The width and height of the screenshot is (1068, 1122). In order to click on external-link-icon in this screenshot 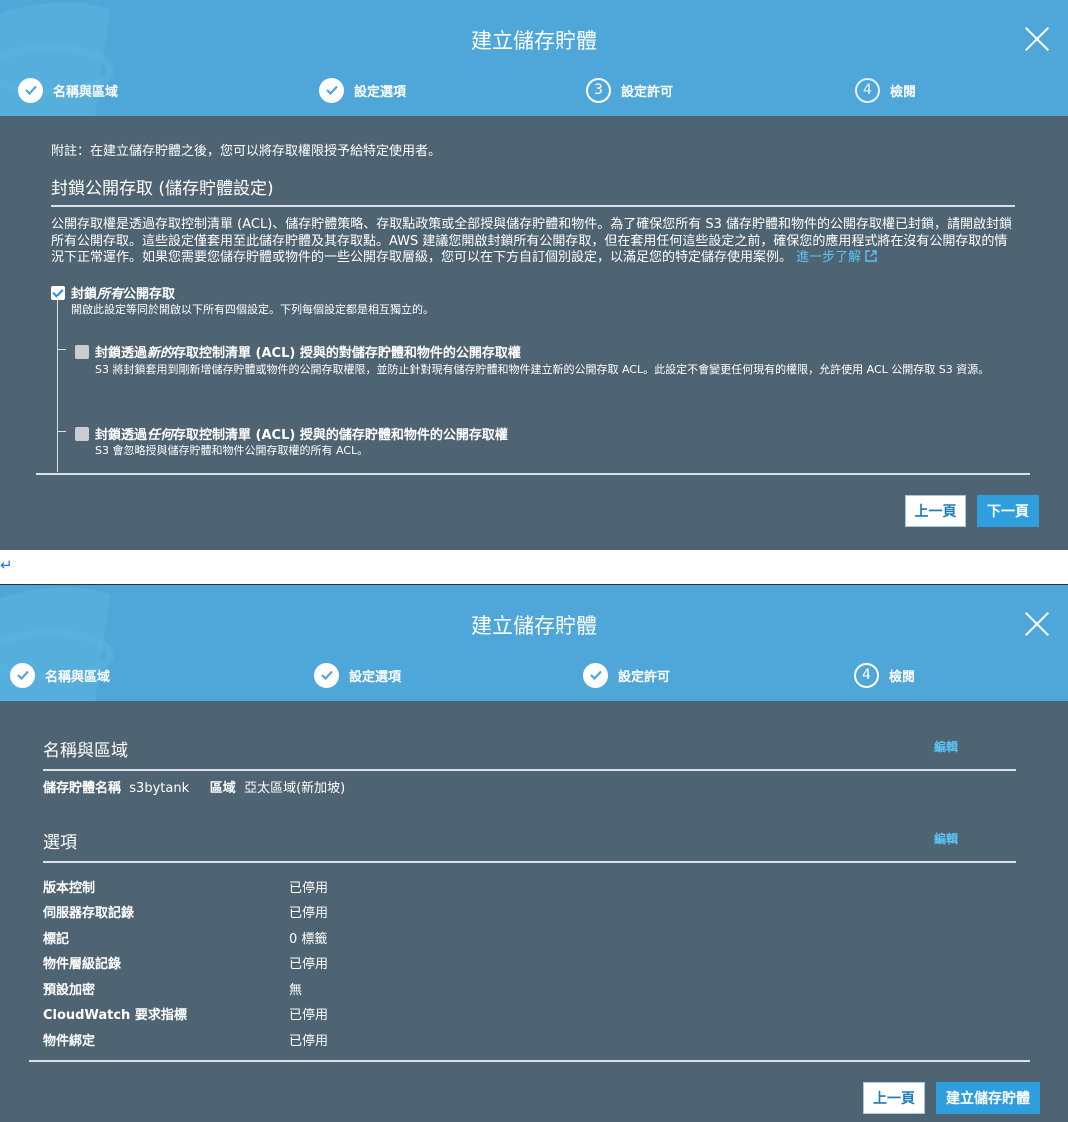, I will do `click(871, 256)`.